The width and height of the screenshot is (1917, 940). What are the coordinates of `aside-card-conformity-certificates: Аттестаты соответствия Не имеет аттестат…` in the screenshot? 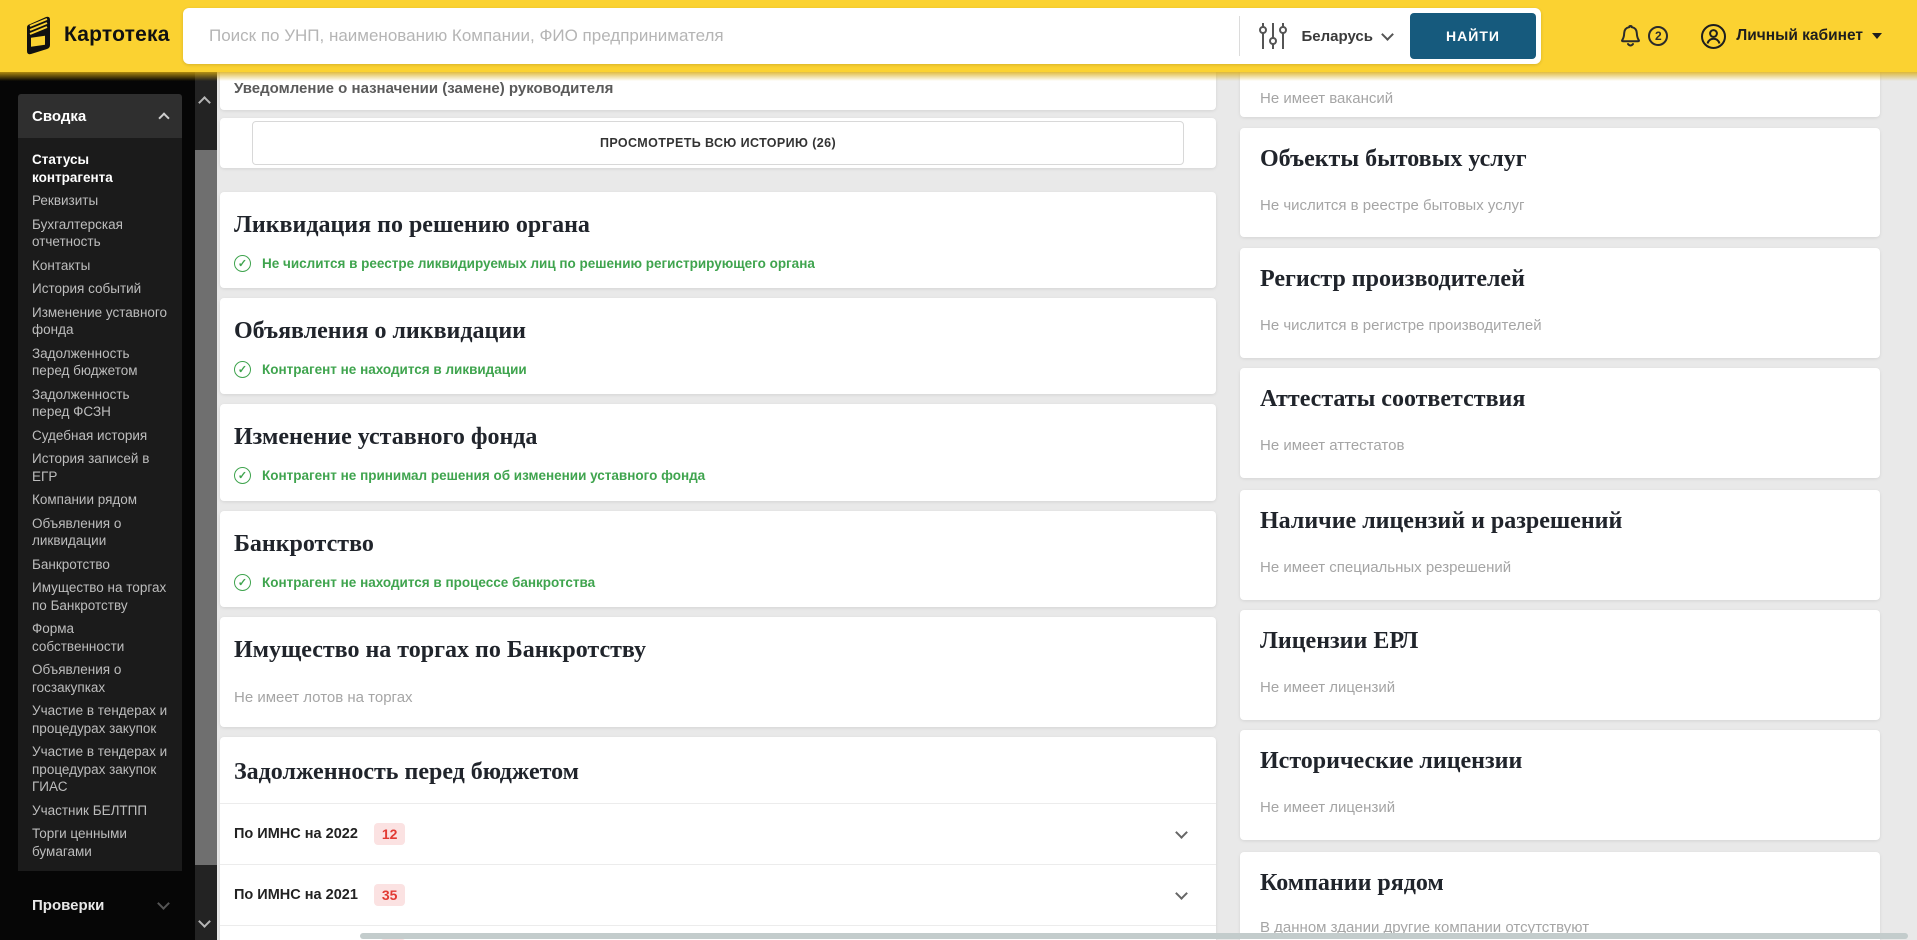 It's located at (1560, 423).